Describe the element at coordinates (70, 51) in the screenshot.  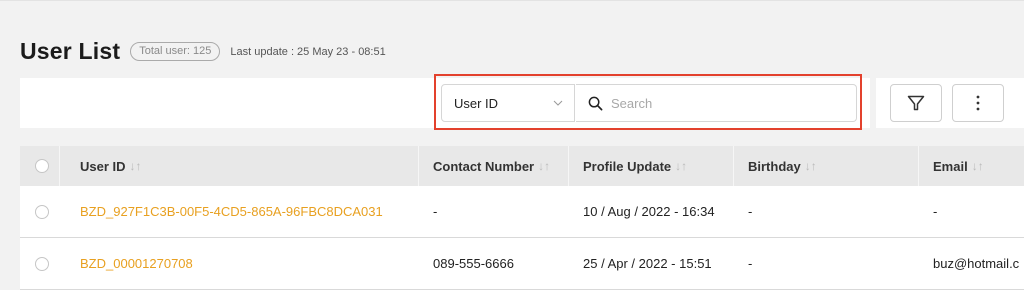
I see `page-title: User List` at that location.